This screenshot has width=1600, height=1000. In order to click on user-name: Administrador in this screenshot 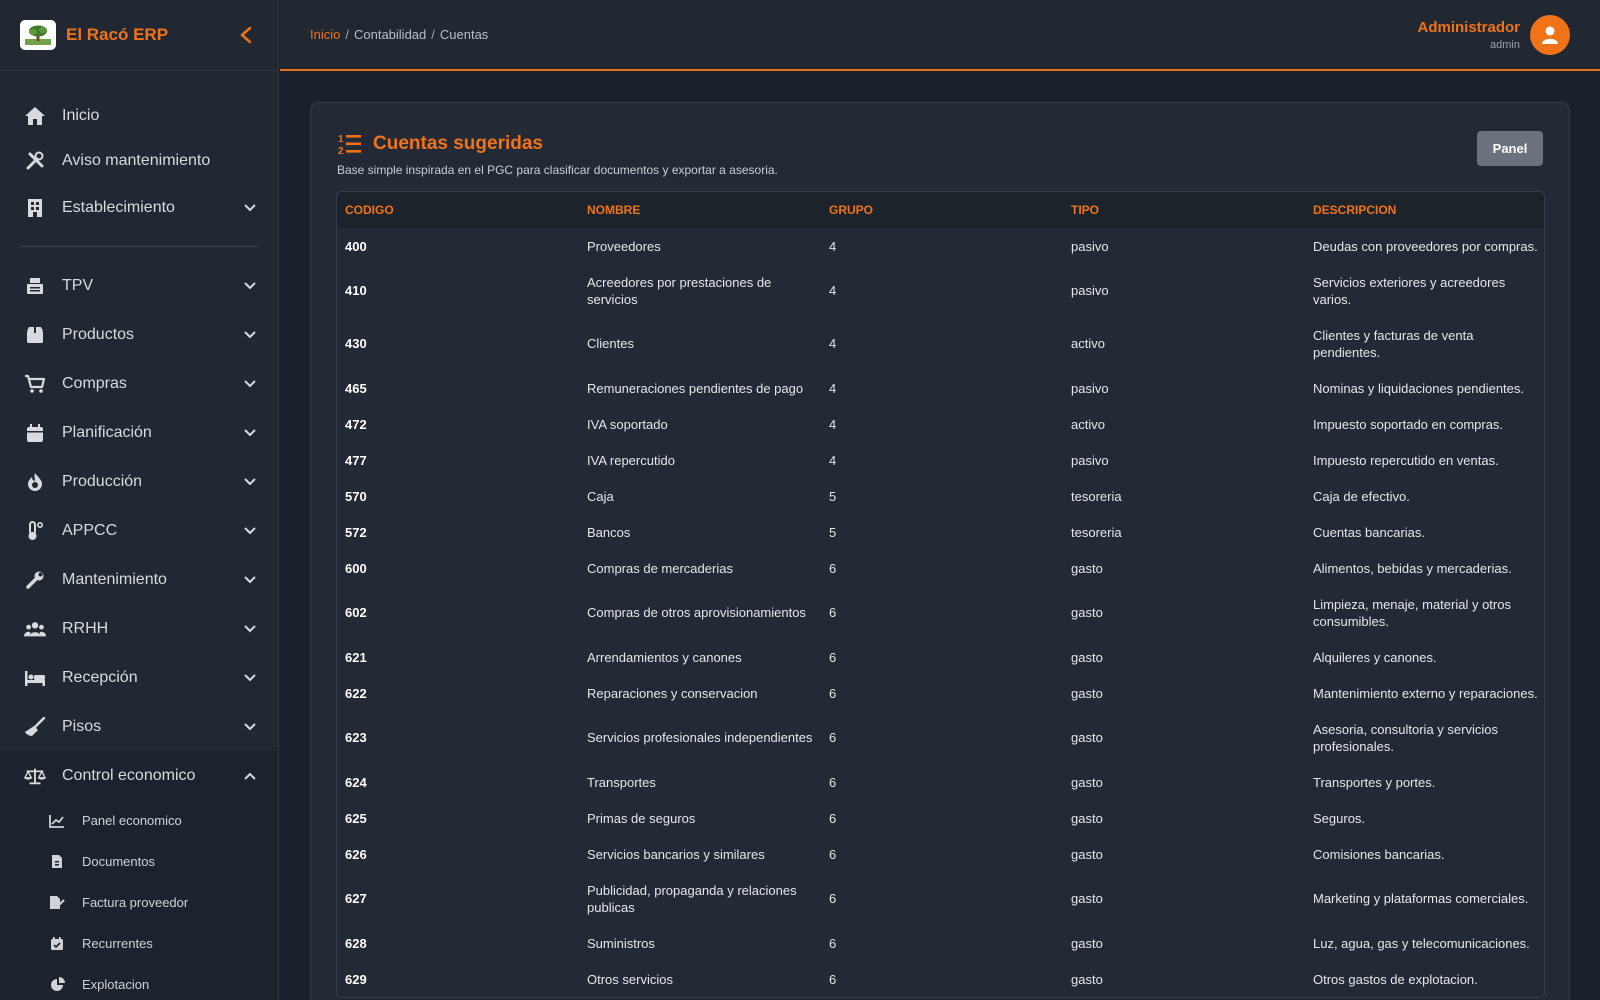, I will do `click(1468, 27)`.